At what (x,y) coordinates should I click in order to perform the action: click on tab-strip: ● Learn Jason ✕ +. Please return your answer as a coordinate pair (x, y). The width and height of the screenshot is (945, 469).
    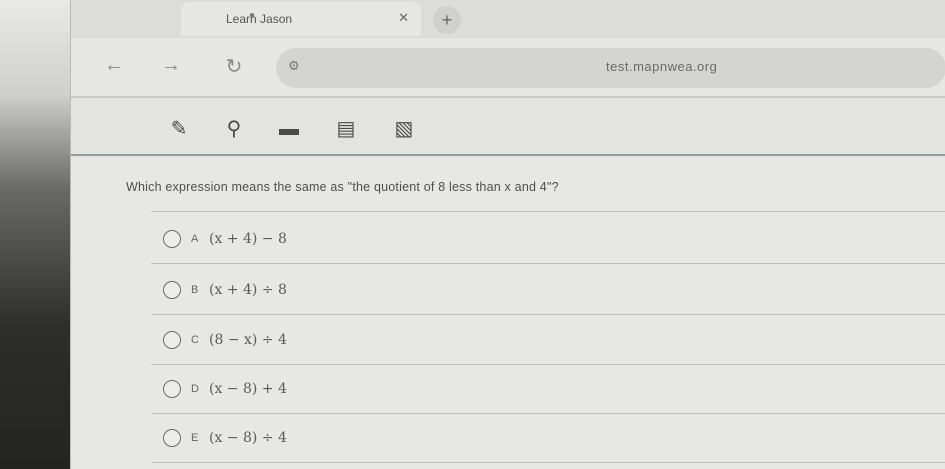
    Looking at the image, I should click on (508, 19).